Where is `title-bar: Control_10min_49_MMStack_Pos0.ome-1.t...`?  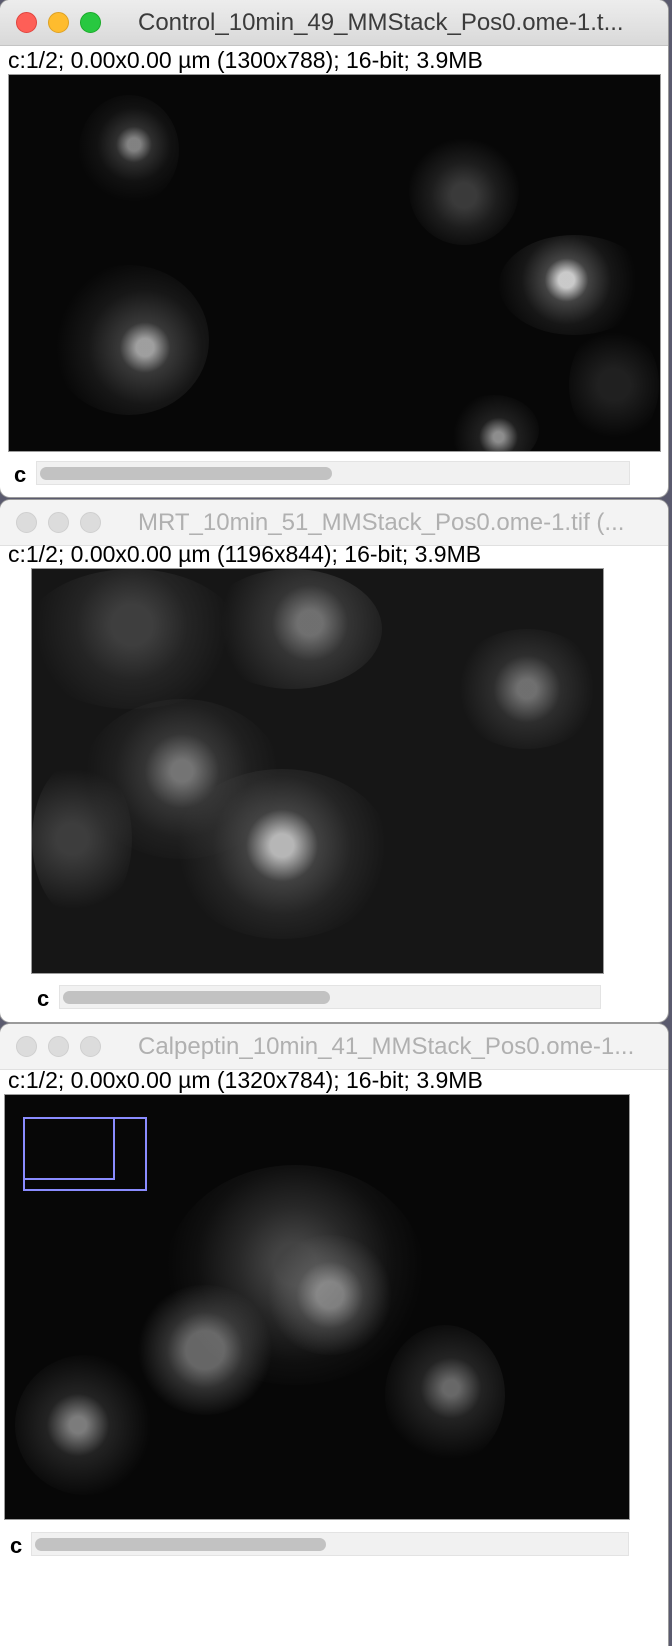
title-bar: Control_10min_49_MMStack_Pos0.ome-1.t... is located at coordinates (334, 23).